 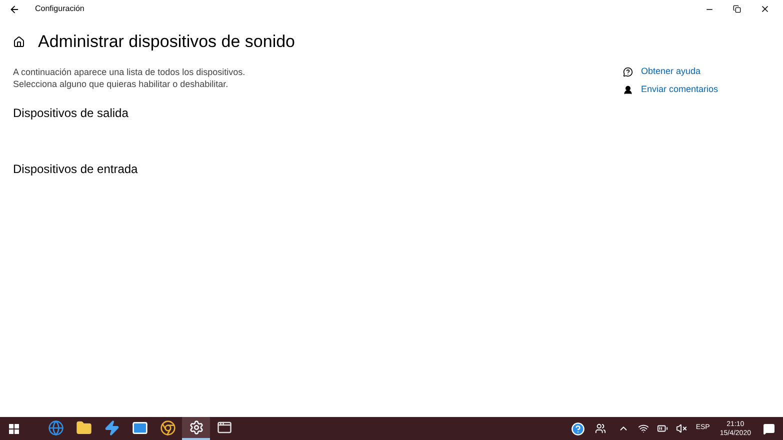 I want to click on notifications-icon, so click(x=769, y=428).